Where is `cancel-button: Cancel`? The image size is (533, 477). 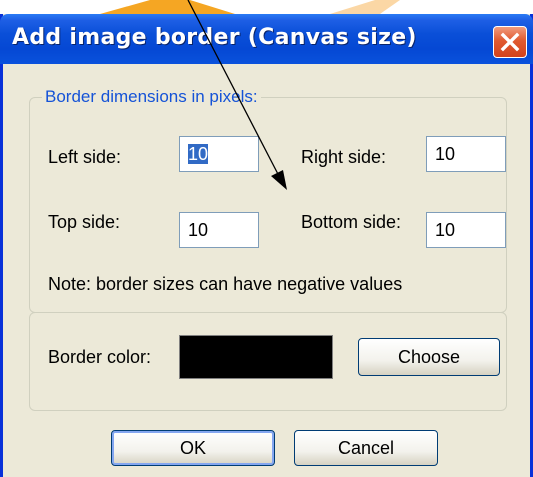 cancel-button: Cancel is located at coordinates (366, 448).